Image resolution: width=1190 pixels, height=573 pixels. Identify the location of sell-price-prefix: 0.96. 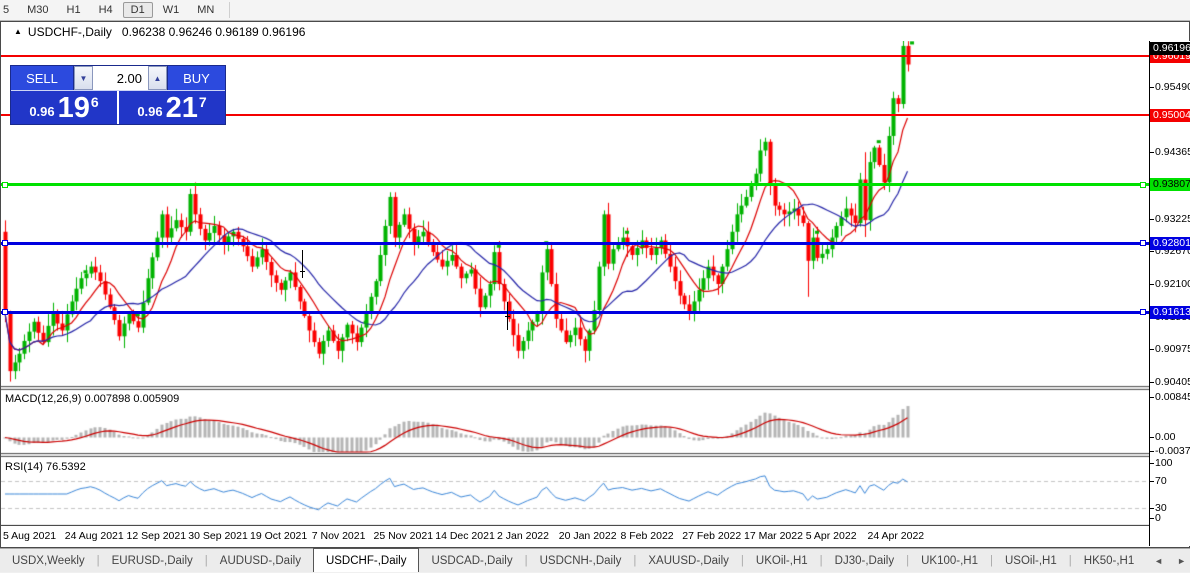
(42, 111).